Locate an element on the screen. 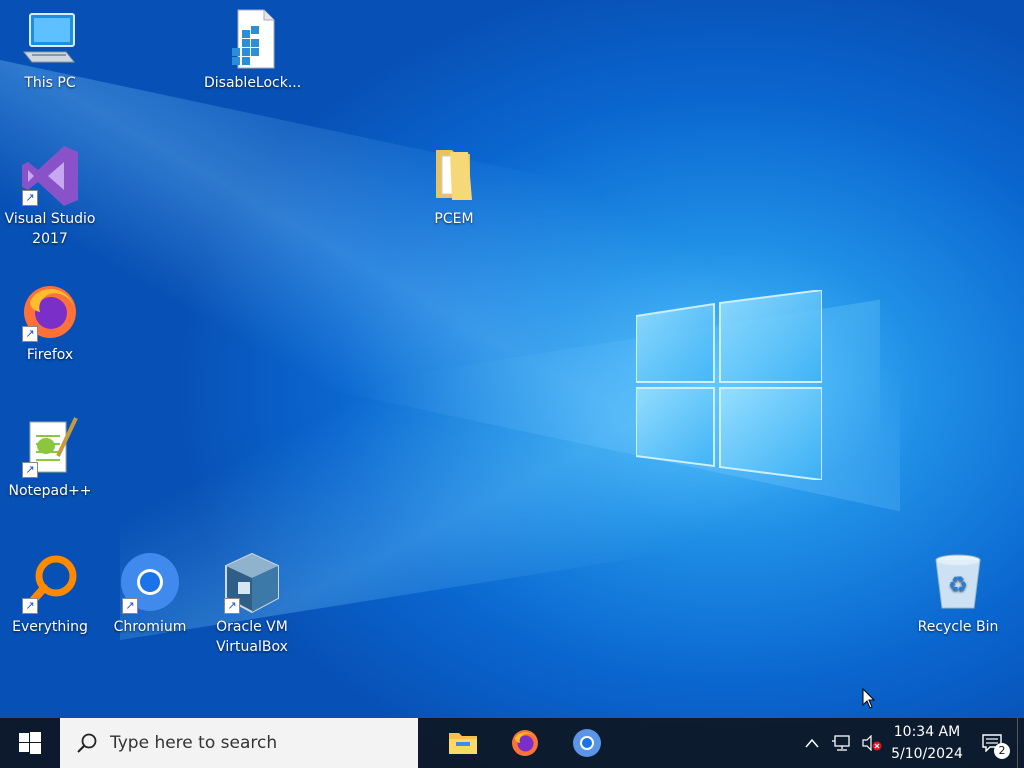  speaker-muted-icon is located at coordinates (872, 743).